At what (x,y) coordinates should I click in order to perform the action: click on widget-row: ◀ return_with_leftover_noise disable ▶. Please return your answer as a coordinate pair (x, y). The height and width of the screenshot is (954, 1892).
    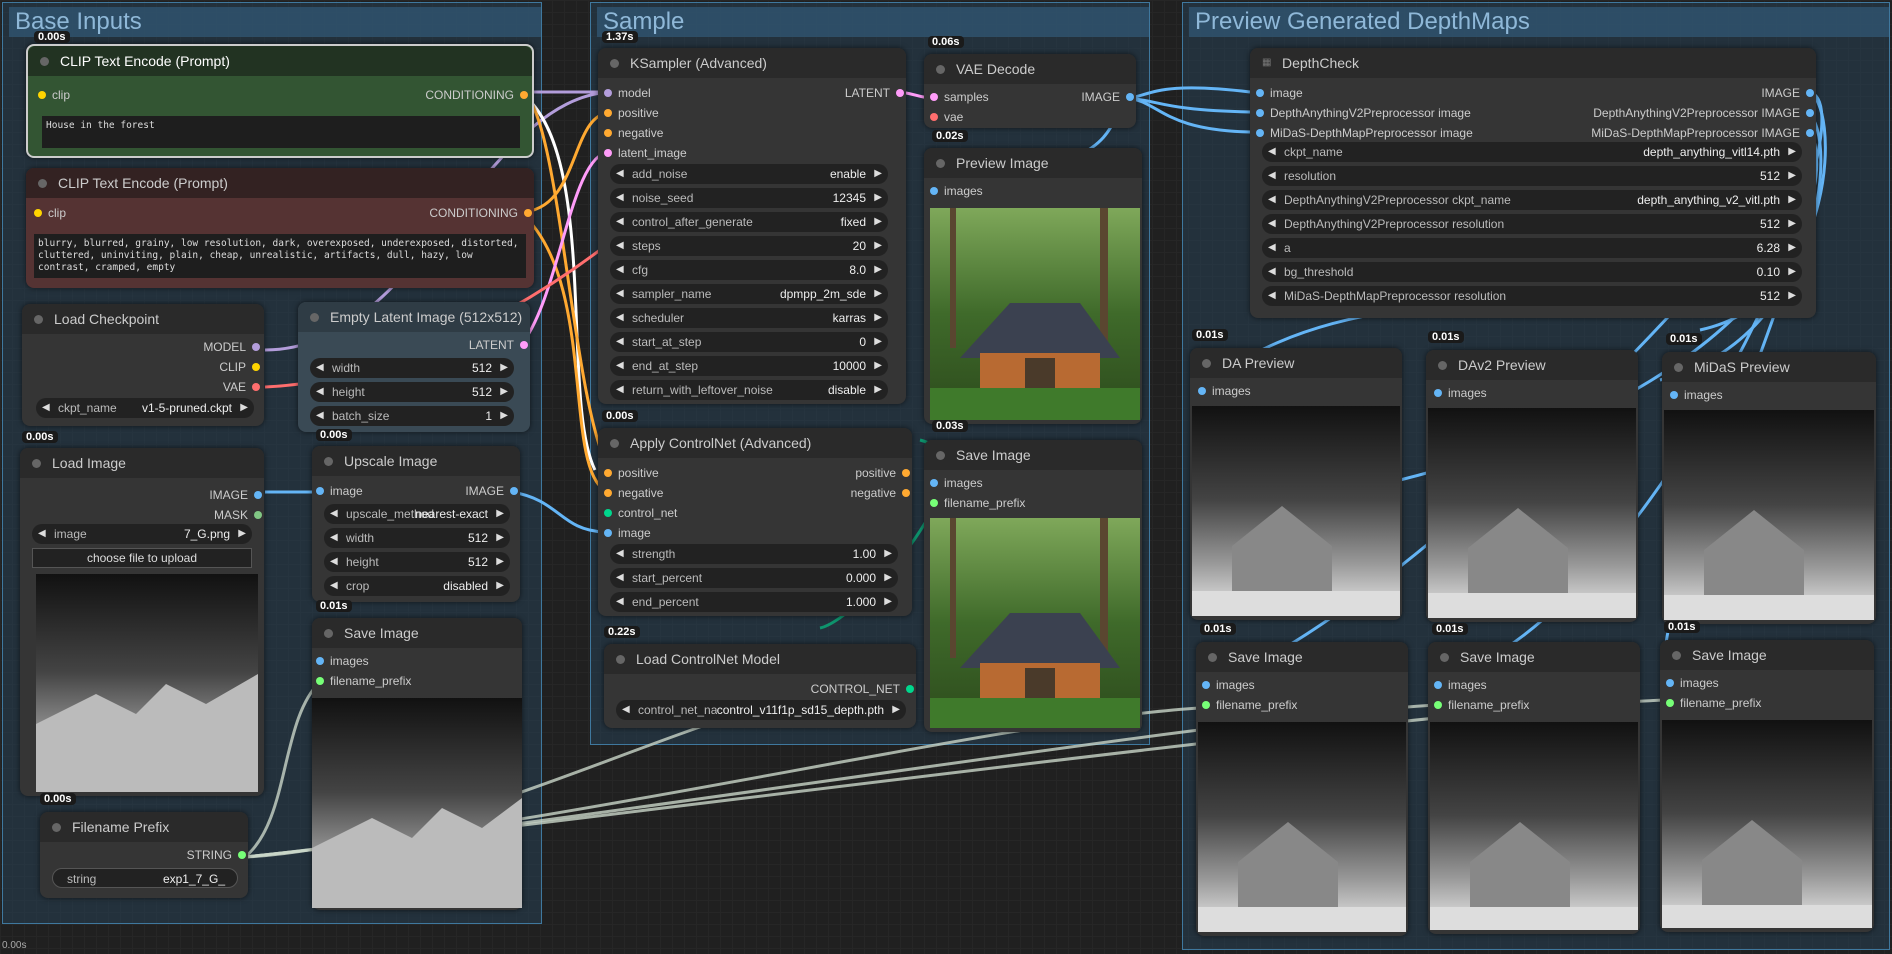
    Looking at the image, I should click on (749, 390).